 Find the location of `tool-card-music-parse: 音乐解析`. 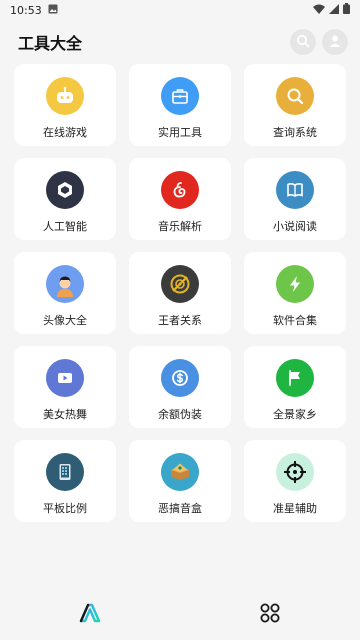

tool-card-music-parse: 音乐解析 is located at coordinates (180, 199).